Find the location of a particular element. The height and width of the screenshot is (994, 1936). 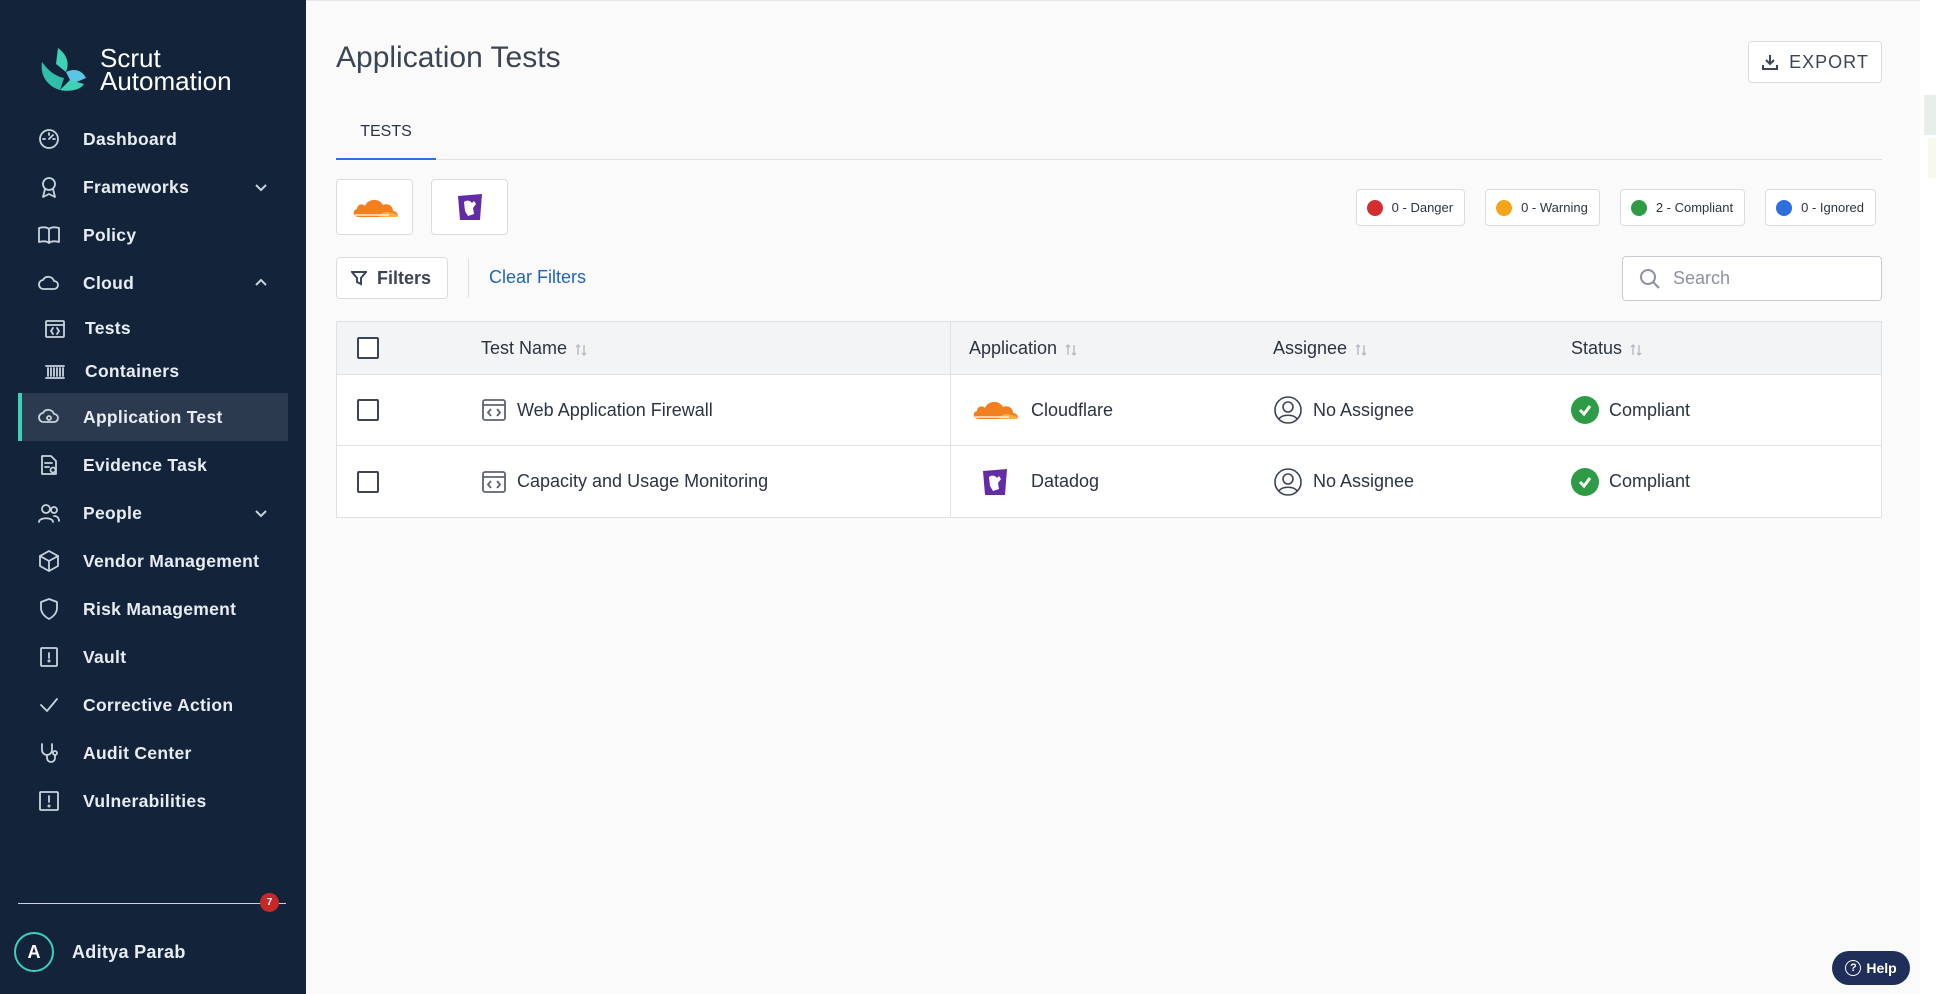

sidebar-item-corrective-action: Corrective Action is located at coordinates (153, 705).